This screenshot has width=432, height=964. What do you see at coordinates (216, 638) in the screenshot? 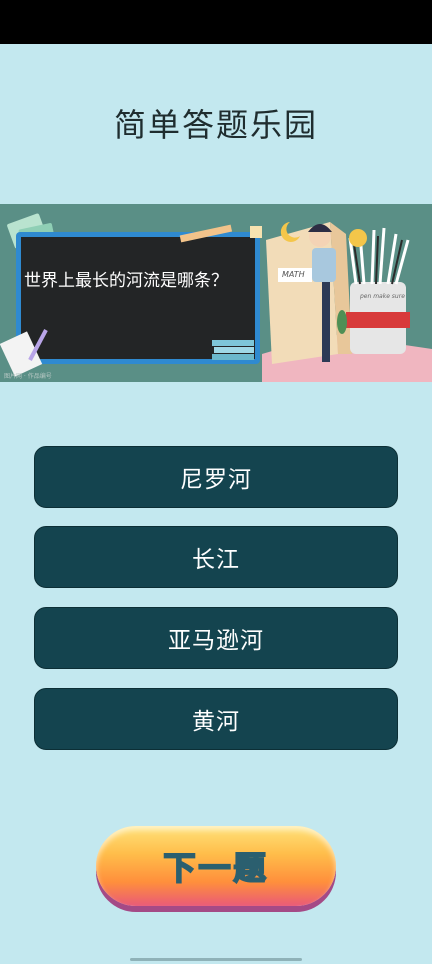
I see `option-button-3: 亚马逊河` at bounding box center [216, 638].